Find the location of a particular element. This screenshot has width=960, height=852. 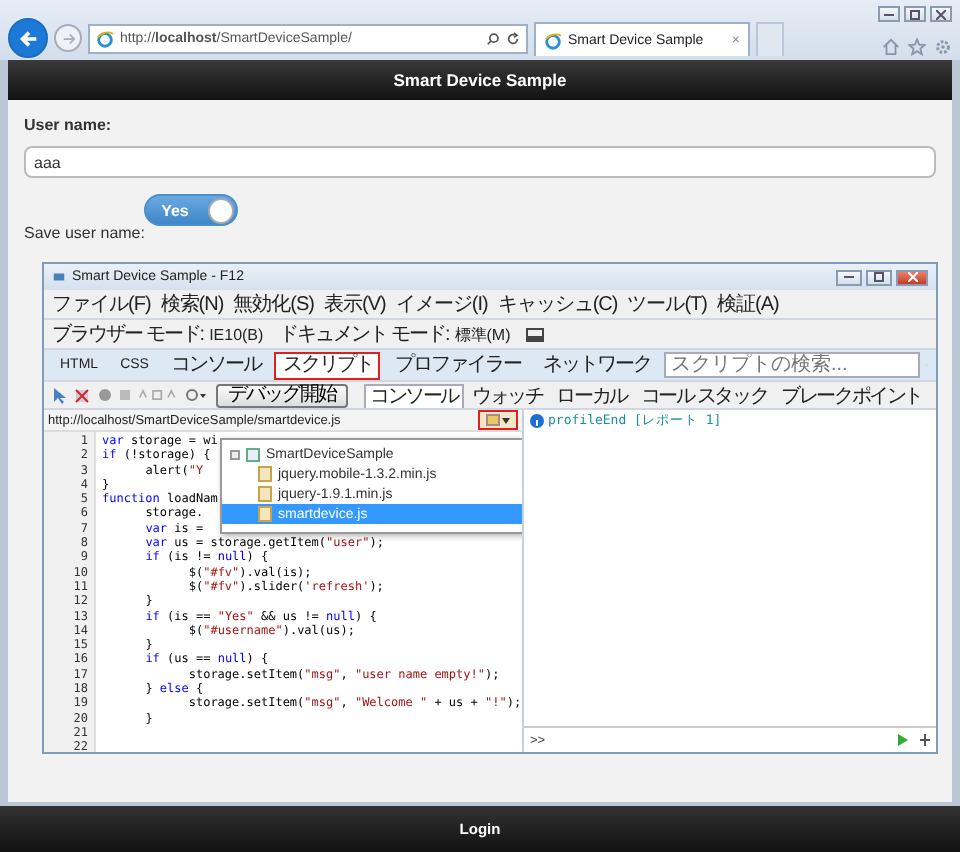

settings-icon is located at coordinates (943, 47).